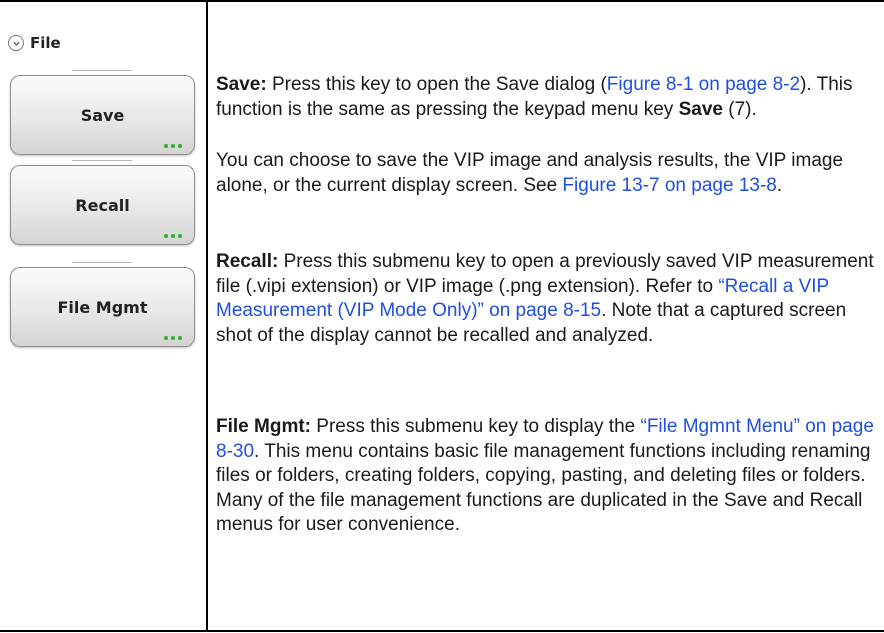  Describe the element at coordinates (241, 84) in the screenshot. I see `save-term: Save:` at that location.